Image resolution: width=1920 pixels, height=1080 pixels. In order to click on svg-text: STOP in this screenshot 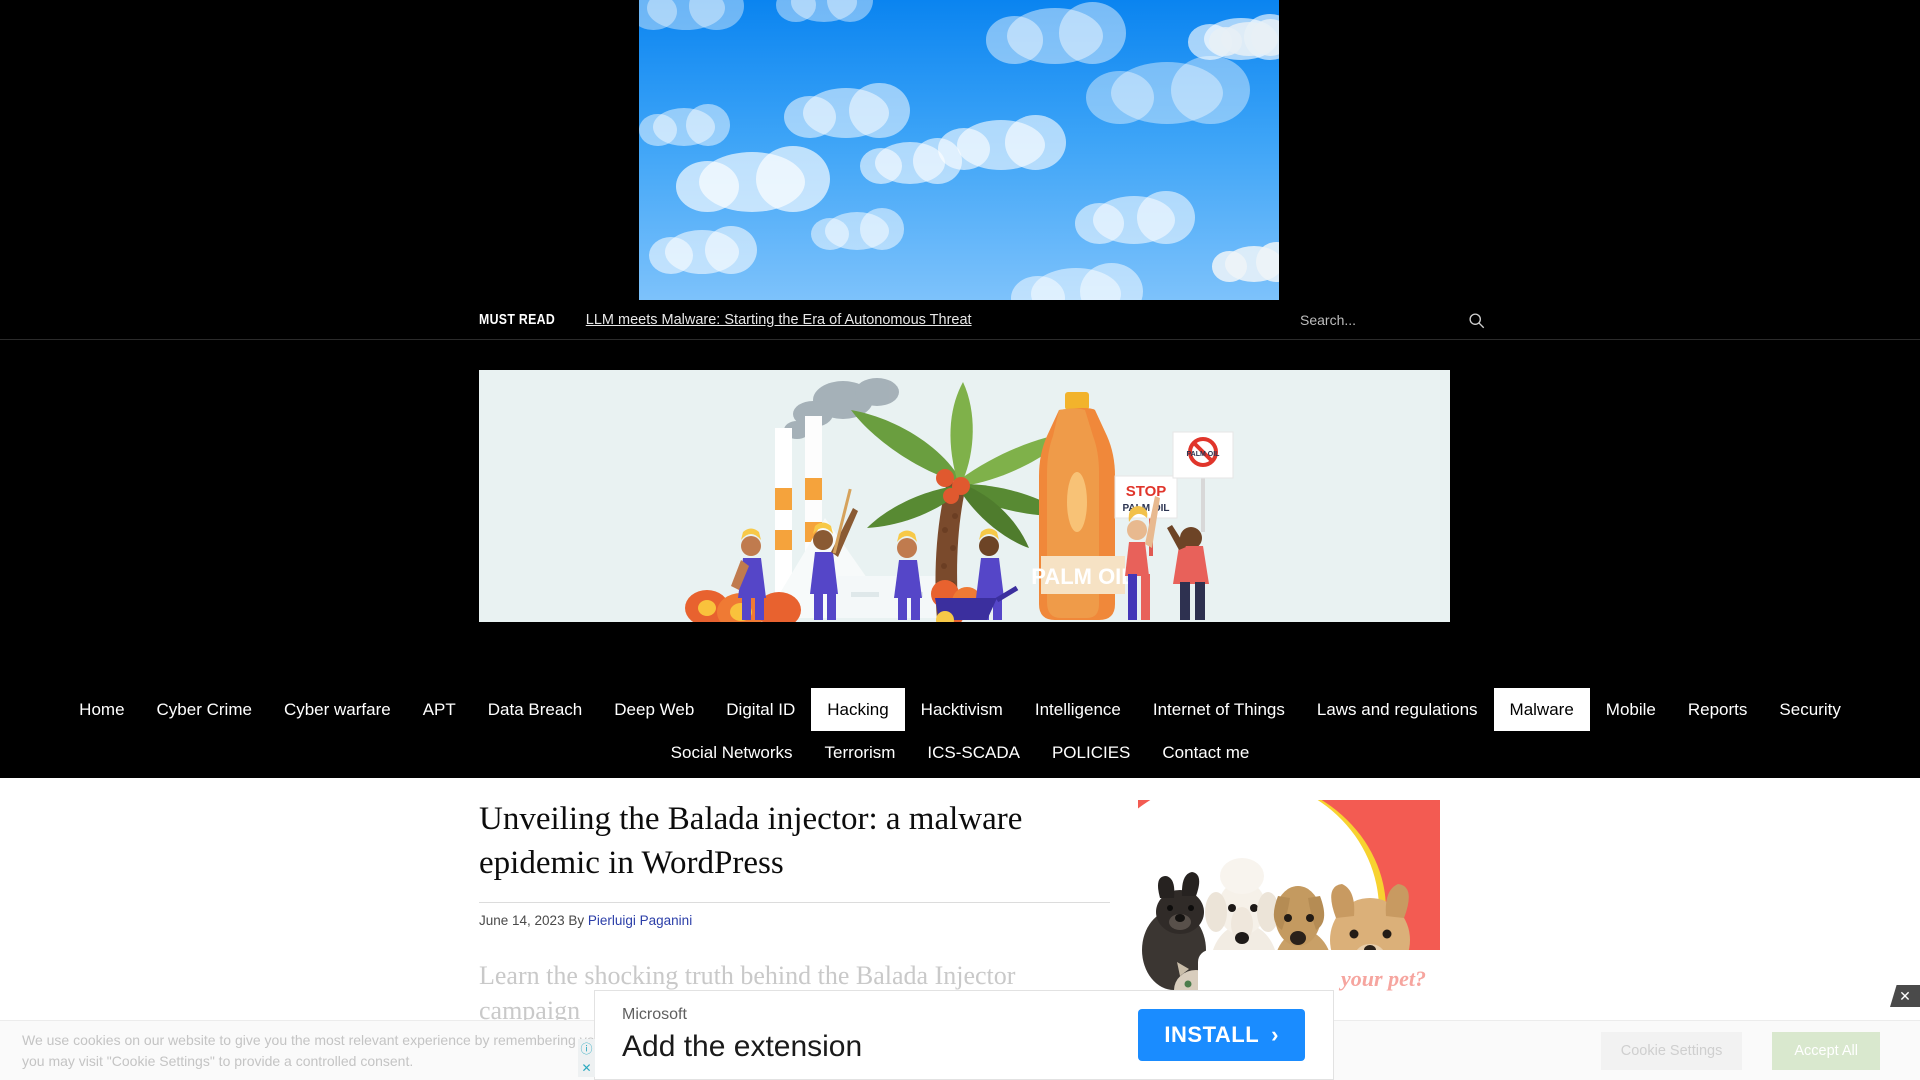, I will do `click(1145, 491)`.